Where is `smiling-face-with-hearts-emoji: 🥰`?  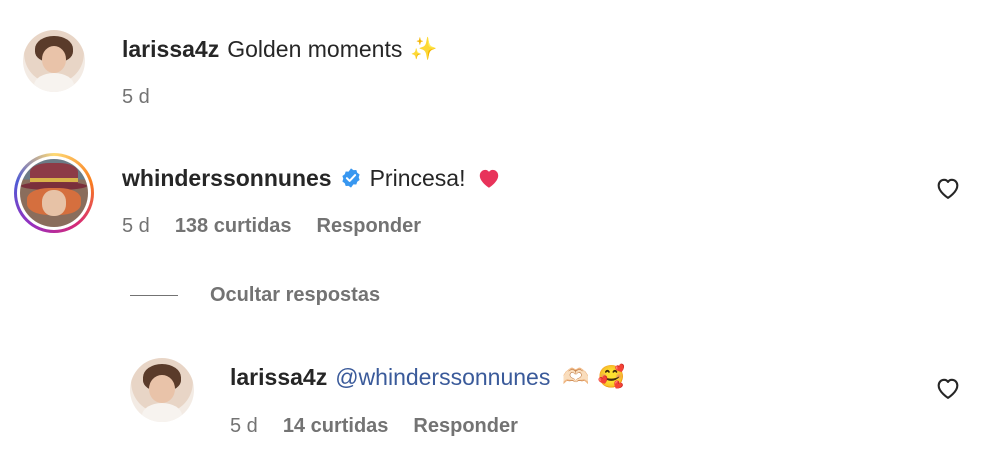
smiling-face-with-hearts-emoji: 🥰 is located at coordinates (611, 376).